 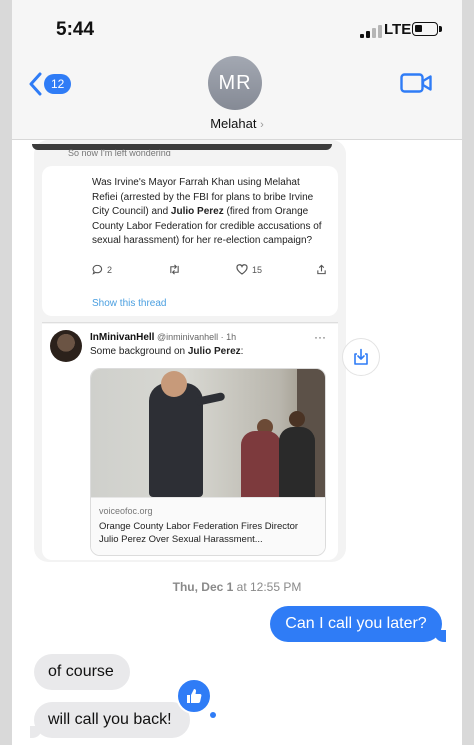 I want to click on outgoing-message: Can I call you later?, so click(x=358, y=624).